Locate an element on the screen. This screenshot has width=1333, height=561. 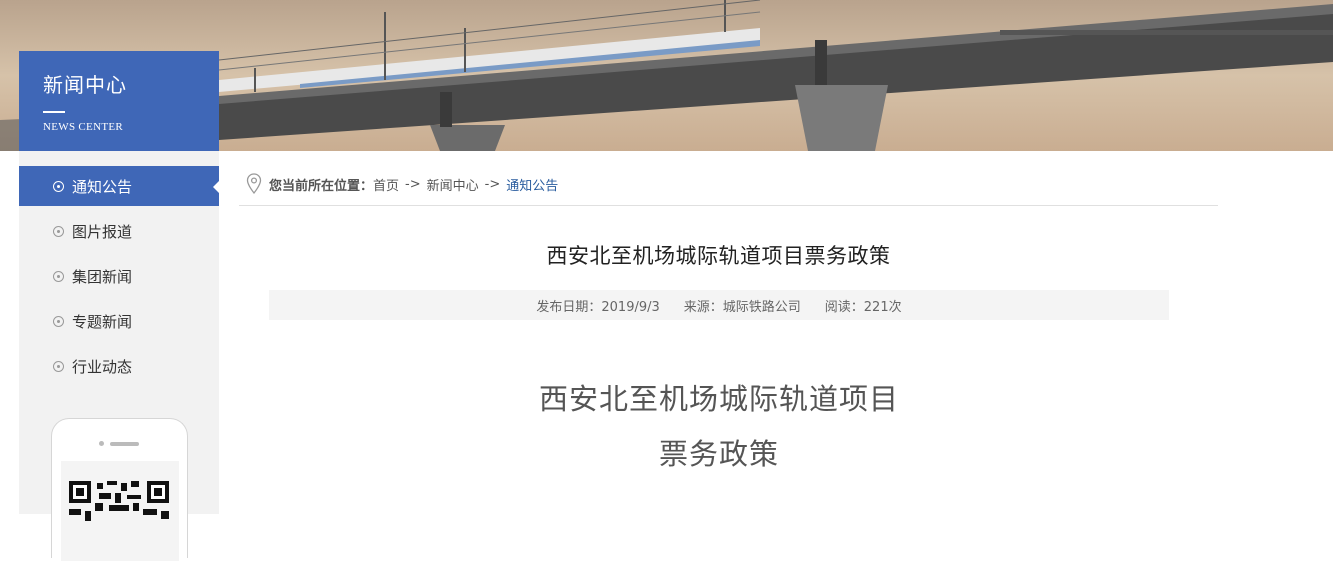
publish-date: 发布日期：2019/9/3 is located at coordinates (598, 307).